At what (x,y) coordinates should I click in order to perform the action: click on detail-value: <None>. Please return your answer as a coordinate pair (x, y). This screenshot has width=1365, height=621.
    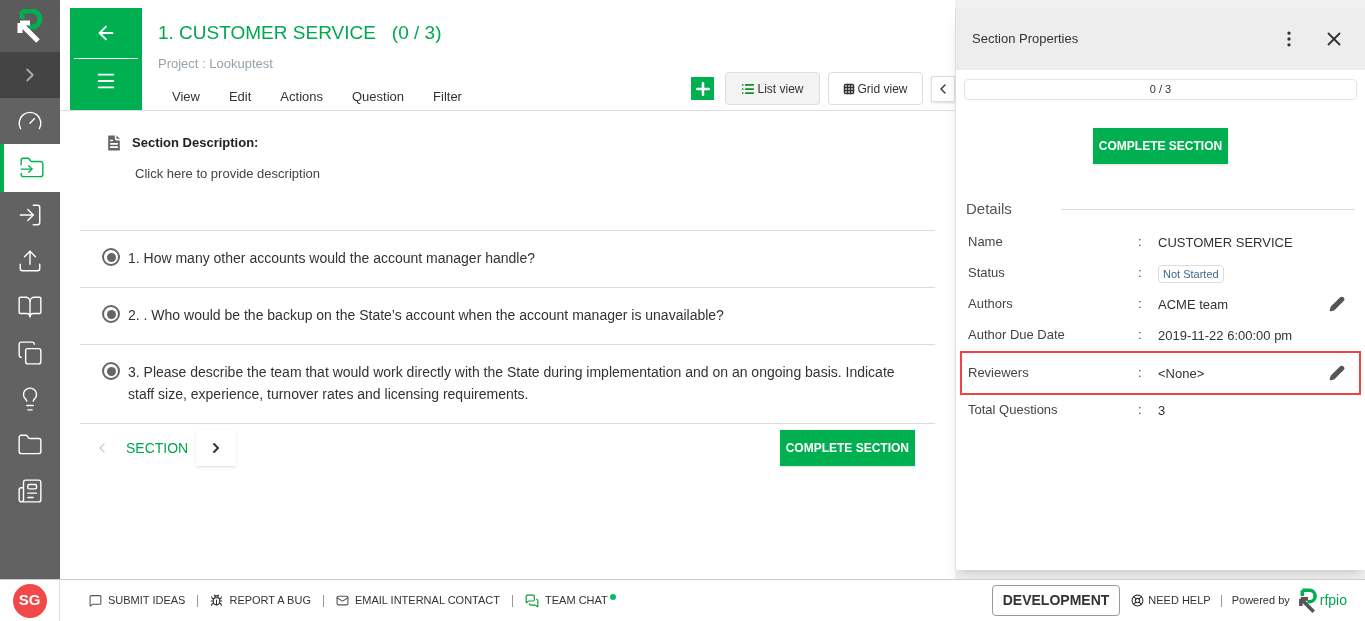
    Looking at the image, I should click on (1181, 373).